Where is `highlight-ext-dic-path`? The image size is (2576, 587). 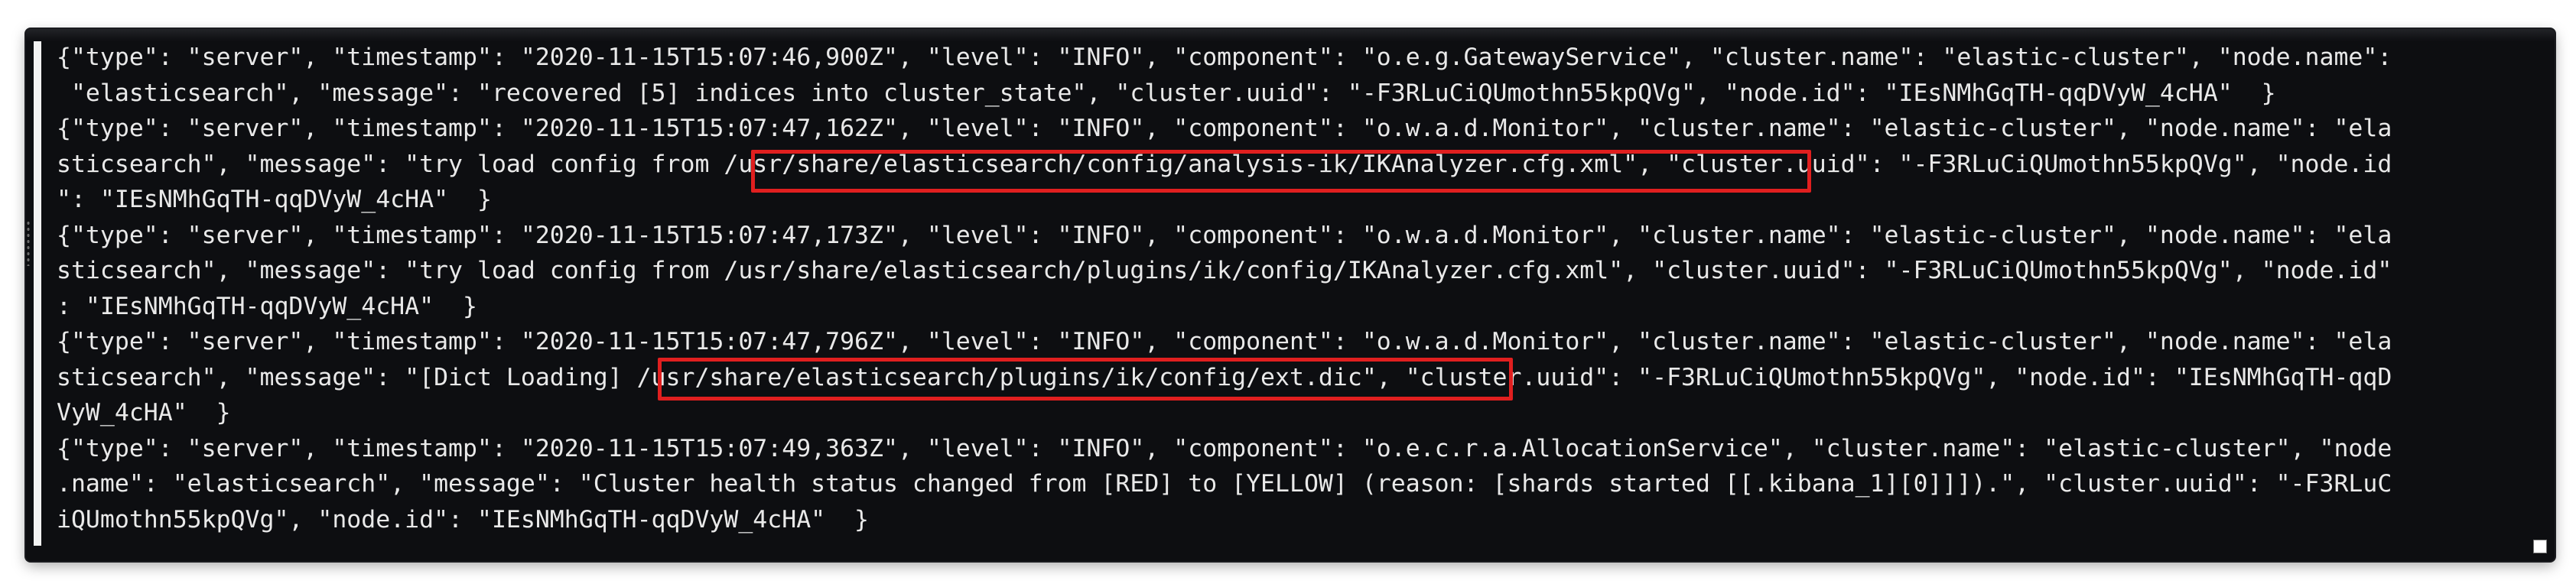 highlight-ext-dic-path is located at coordinates (1085, 379).